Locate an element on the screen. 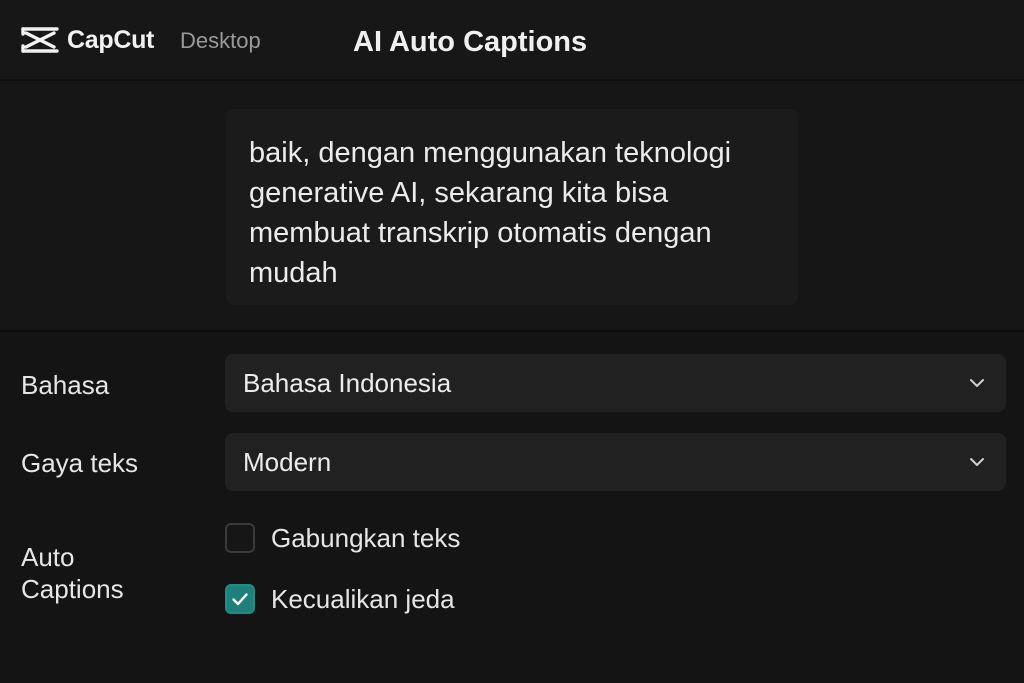 The width and height of the screenshot is (1024, 683). option-merge-text: Gabungkan teks is located at coordinates (342, 538).